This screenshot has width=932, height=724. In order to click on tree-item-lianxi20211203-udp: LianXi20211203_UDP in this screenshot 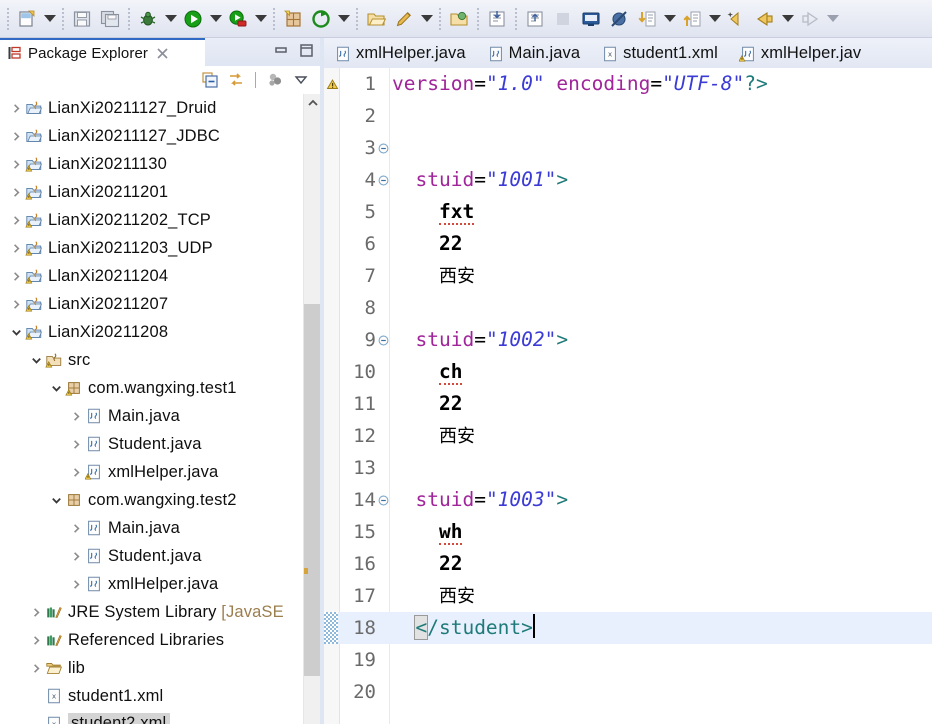, I will do `click(151, 248)`.